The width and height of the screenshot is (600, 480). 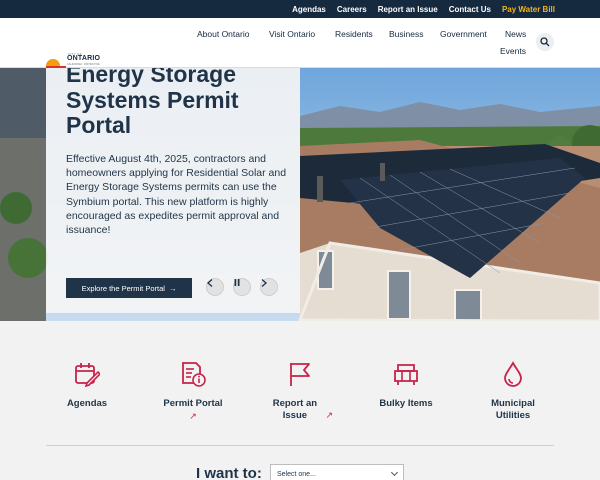 What do you see at coordinates (513, 409) in the screenshot?
I see `quick-link-label: Municipal Utilities` at bounding box center [513, 409].